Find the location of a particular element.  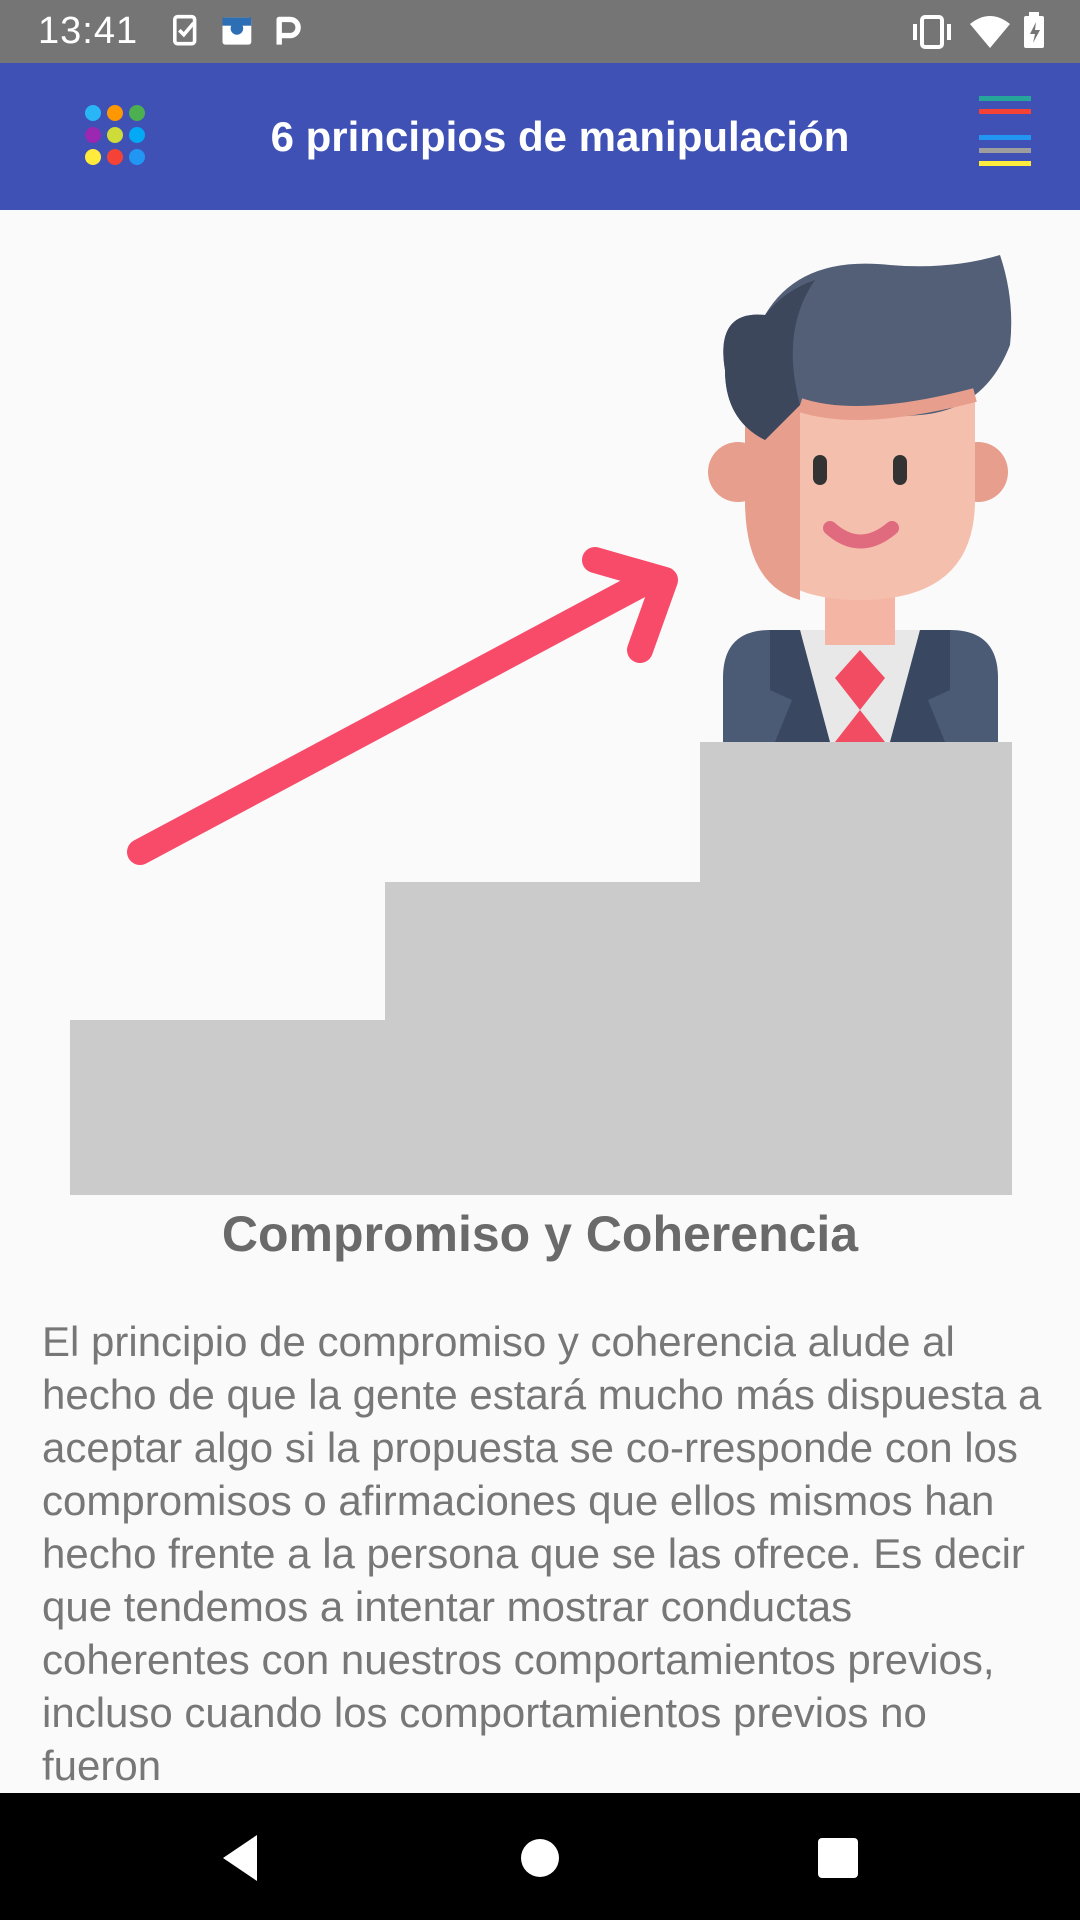

status-right-icons is located at coordinates (978, 30).